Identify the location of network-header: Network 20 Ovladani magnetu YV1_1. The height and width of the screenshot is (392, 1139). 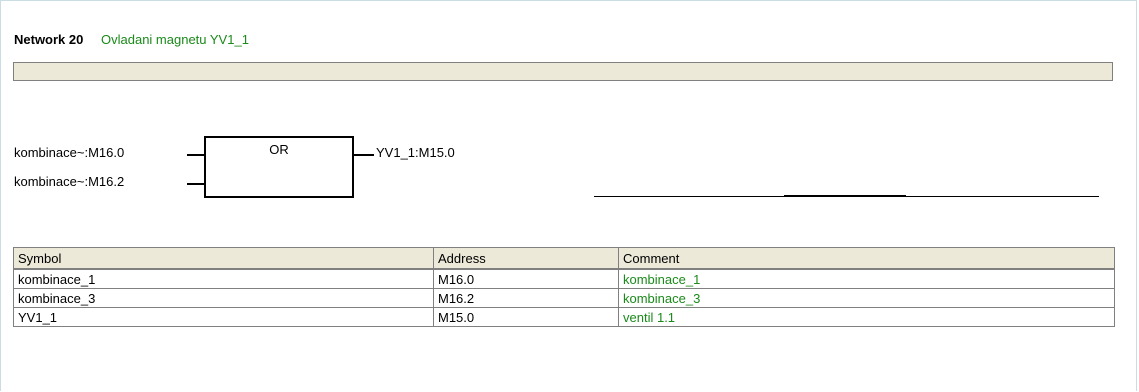
(131, 41).